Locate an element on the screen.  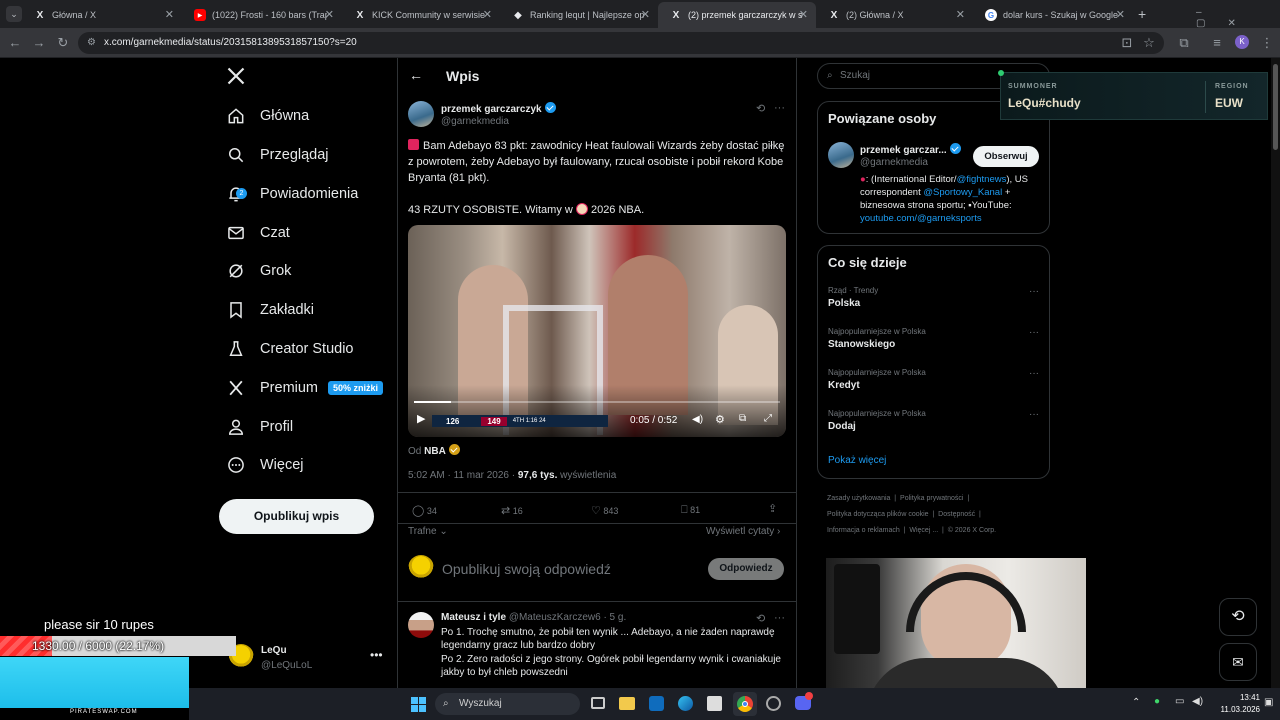
browser-tab: ▶ (1022) Frosti - 160 bars (Trap&) ✕ is located at coordinates (262, 15).